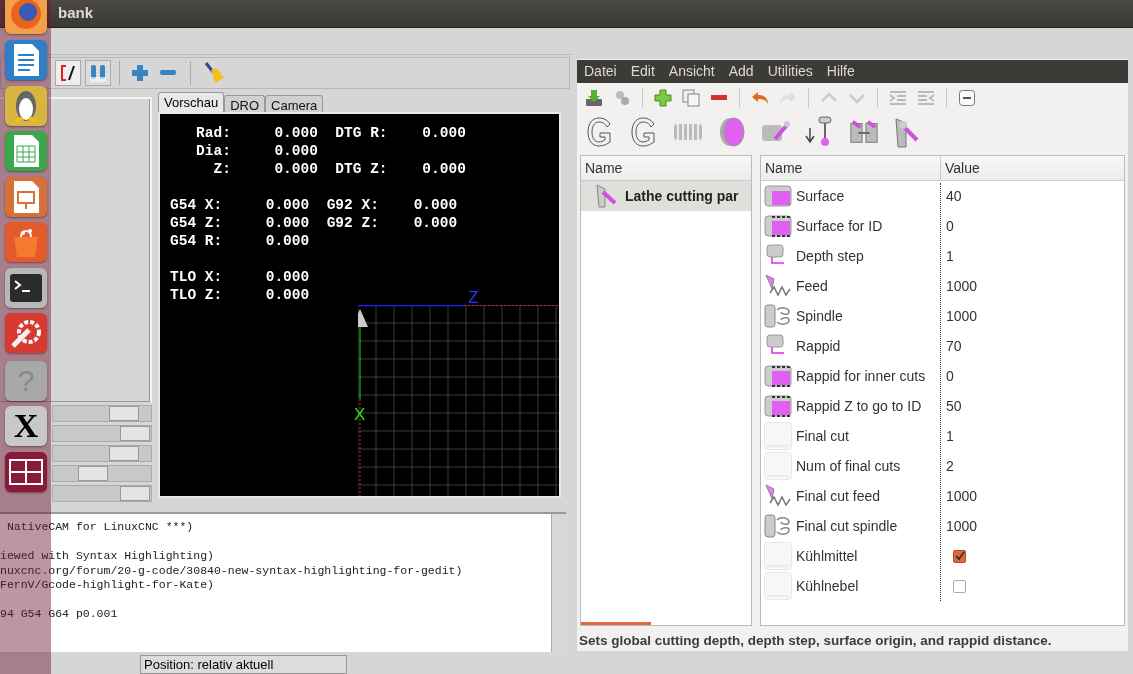 This screenshot has height=674, width=1133. What do you see at coordinates (663, 97) in the screenshot?
I see `plus-icon` at bounding box center [663, 97].